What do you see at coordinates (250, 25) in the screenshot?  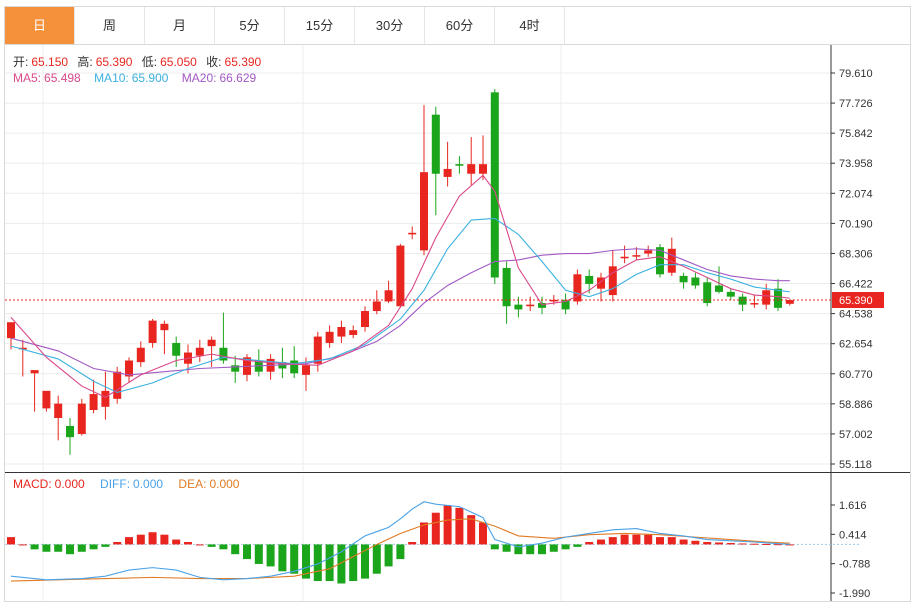 I see `tab-3: 5分` at bounding box center [250, 25].